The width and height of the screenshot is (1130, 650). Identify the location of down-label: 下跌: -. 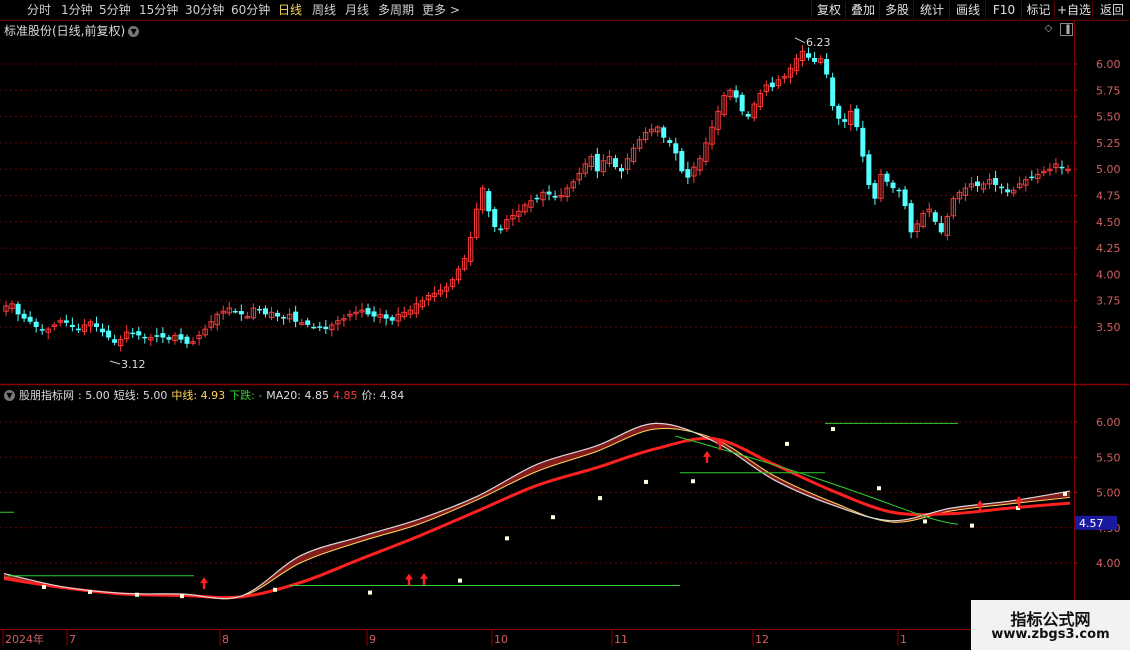
(246, 395).